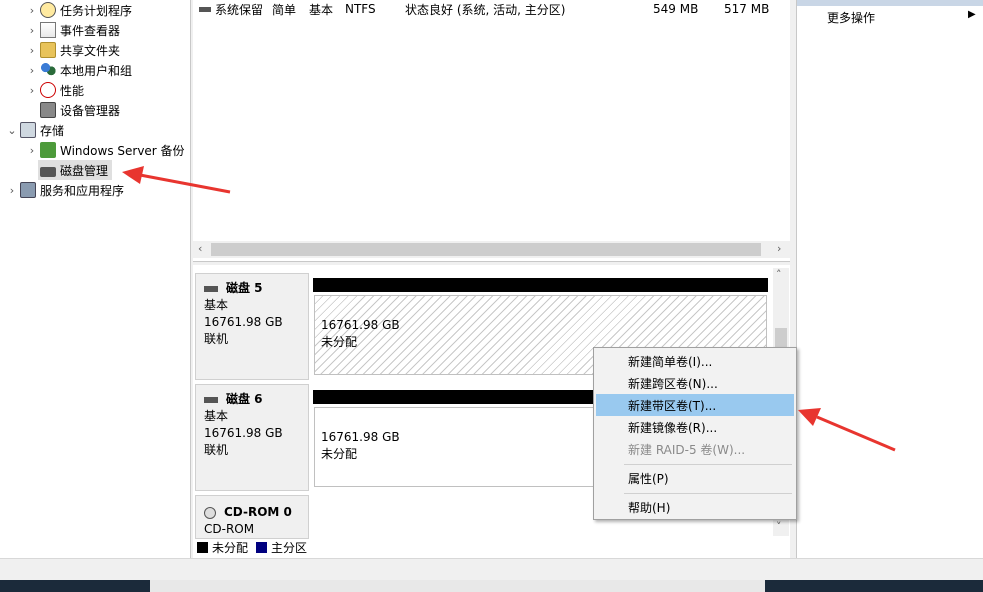 This screenshot has height=592, width=983. Describe the element at coordinates (84, 170) in the screenshot. I see `tree-item-label: 磁盘管理` at that location.